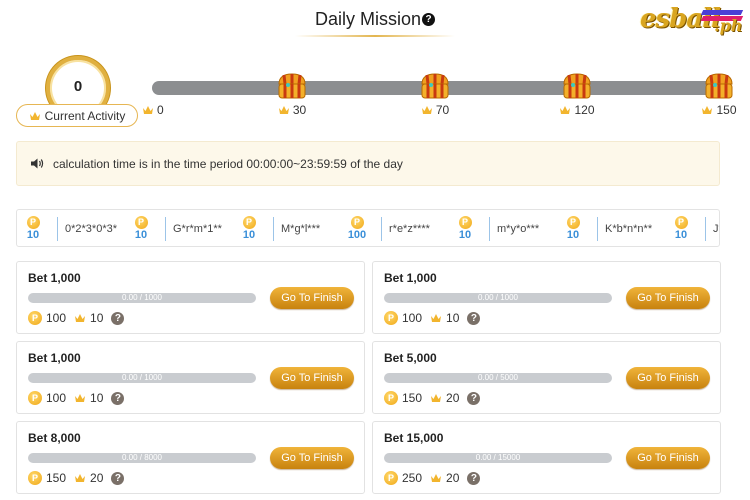  What do you see at coordinates (629, 229) in the screenshot?
I see `ticker-username: K*b*n*n**` at bounding box center [629, 229].